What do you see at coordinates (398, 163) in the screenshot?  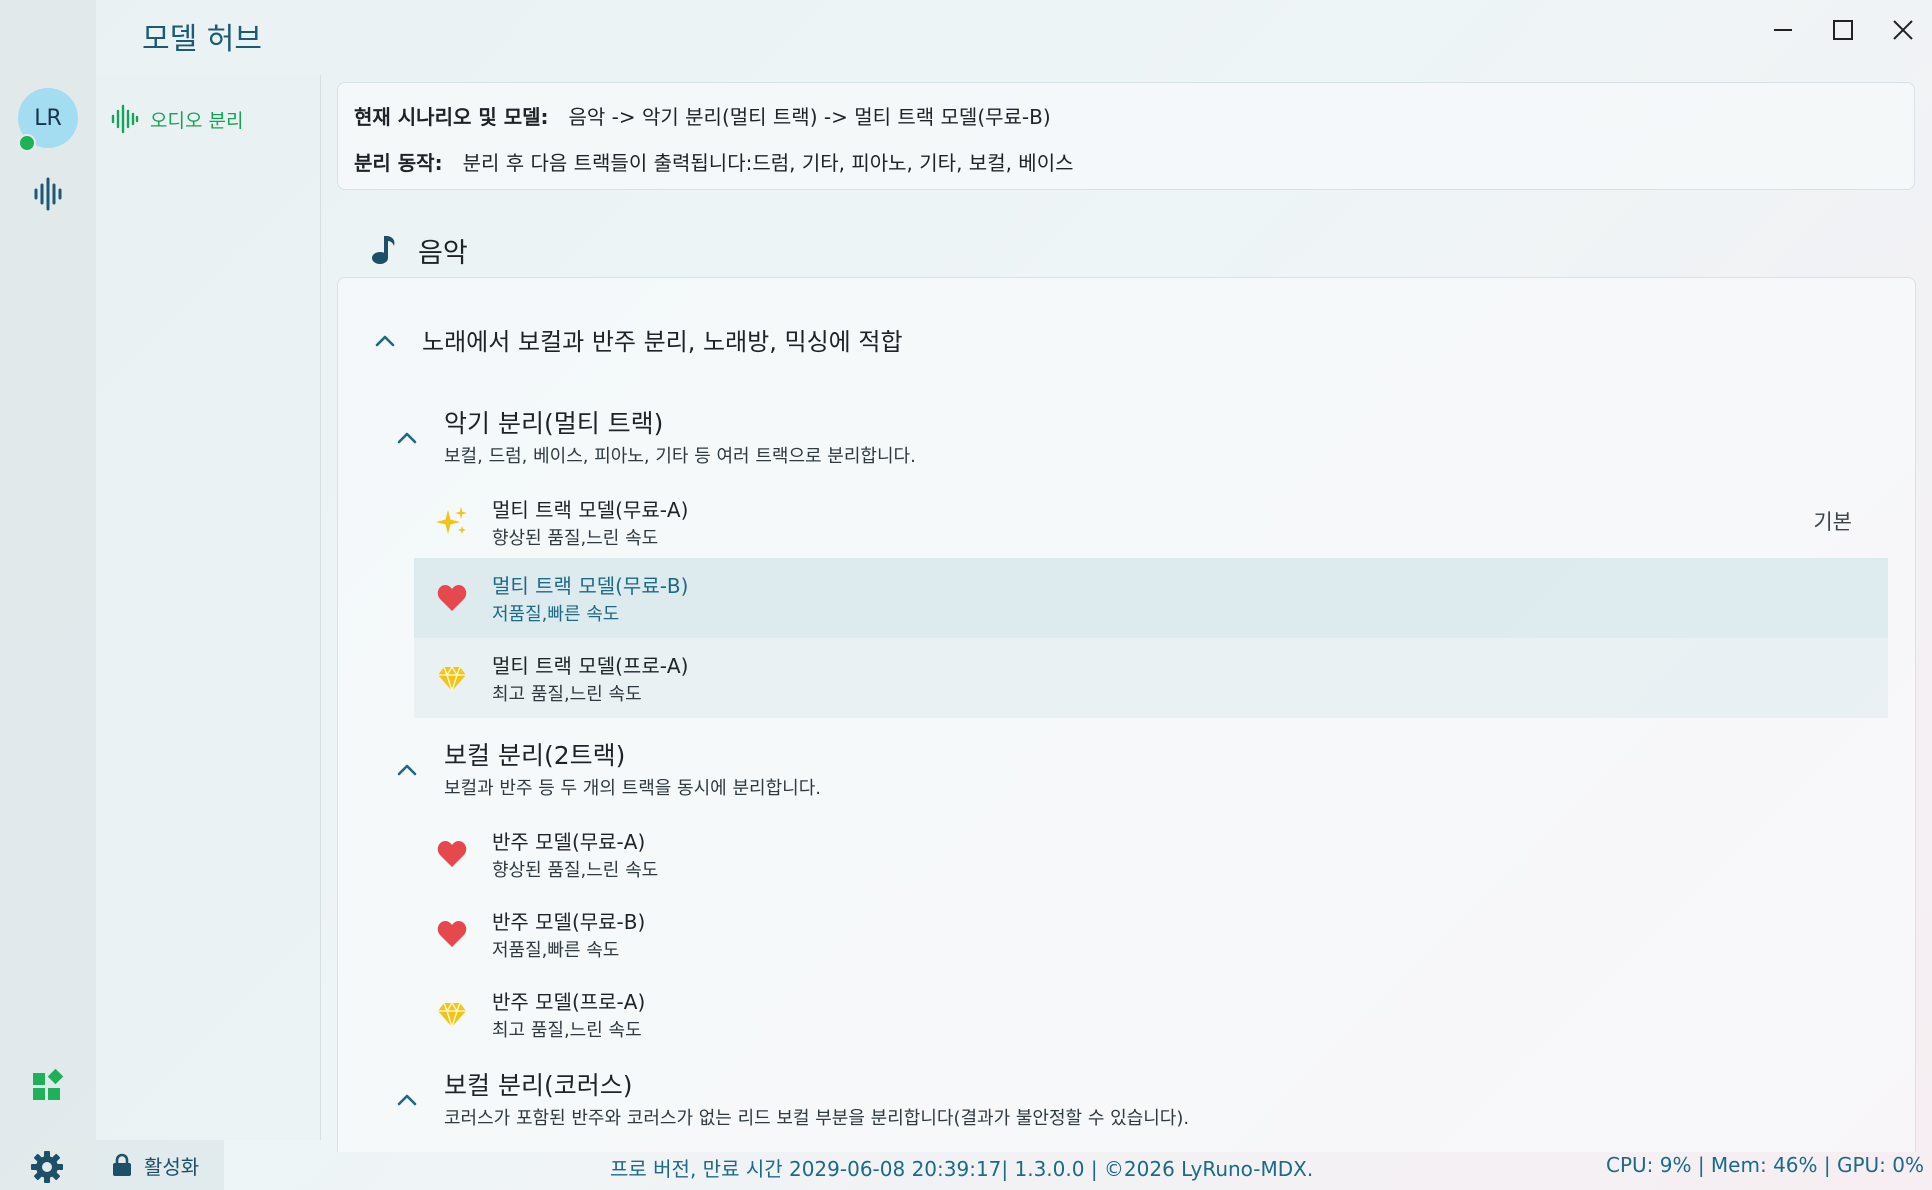 I see `separation-action-key: 분리 동작:` at bounding box center [398, 163].